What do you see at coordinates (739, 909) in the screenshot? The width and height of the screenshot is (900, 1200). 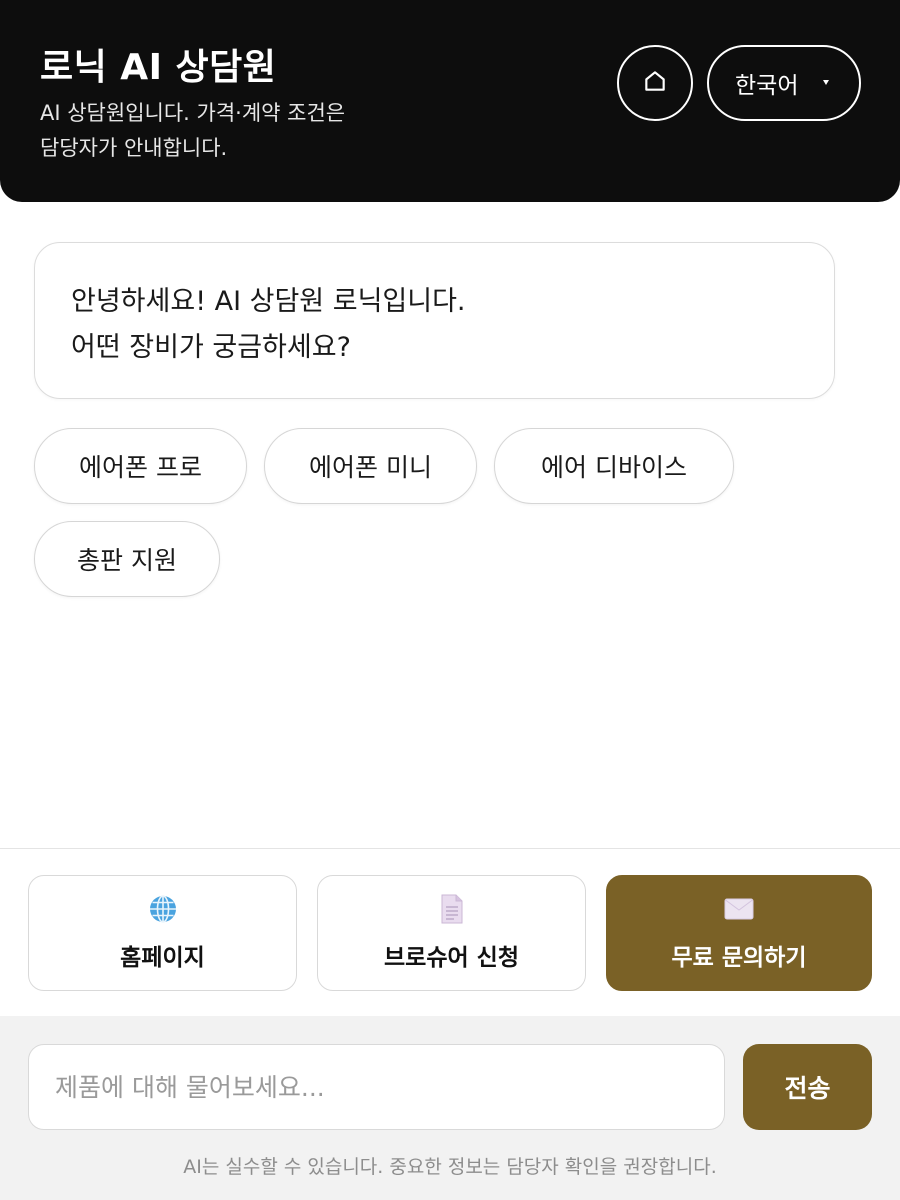 I see `envelope-icon` at bounding box center [739, 909].